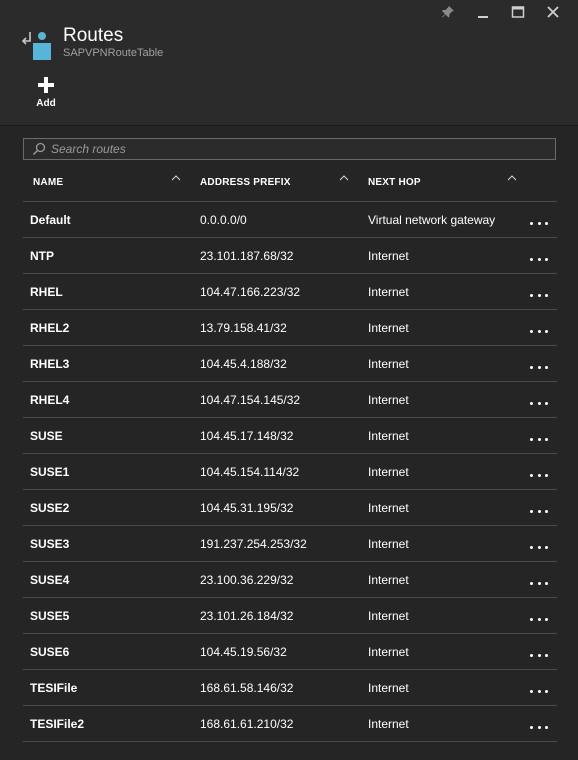  Describe the element at coordinates (42, 256) in the screenshot. I see `route-name: NTP` at that location.